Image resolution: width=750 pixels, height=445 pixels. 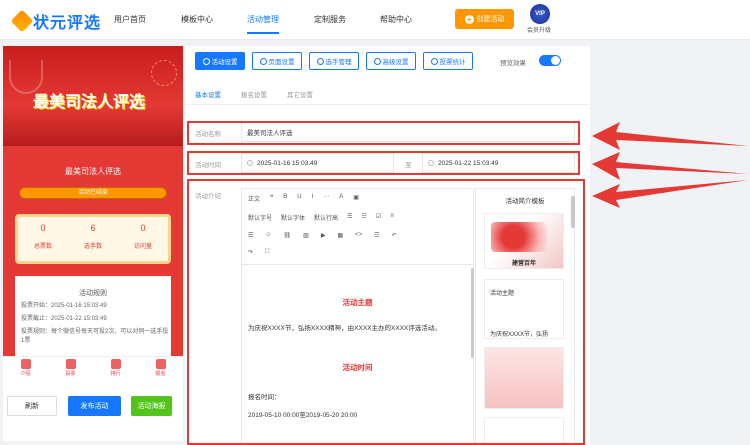 I want to click on line-height-dropdown: 默认行高, so click(x=326, y=217).